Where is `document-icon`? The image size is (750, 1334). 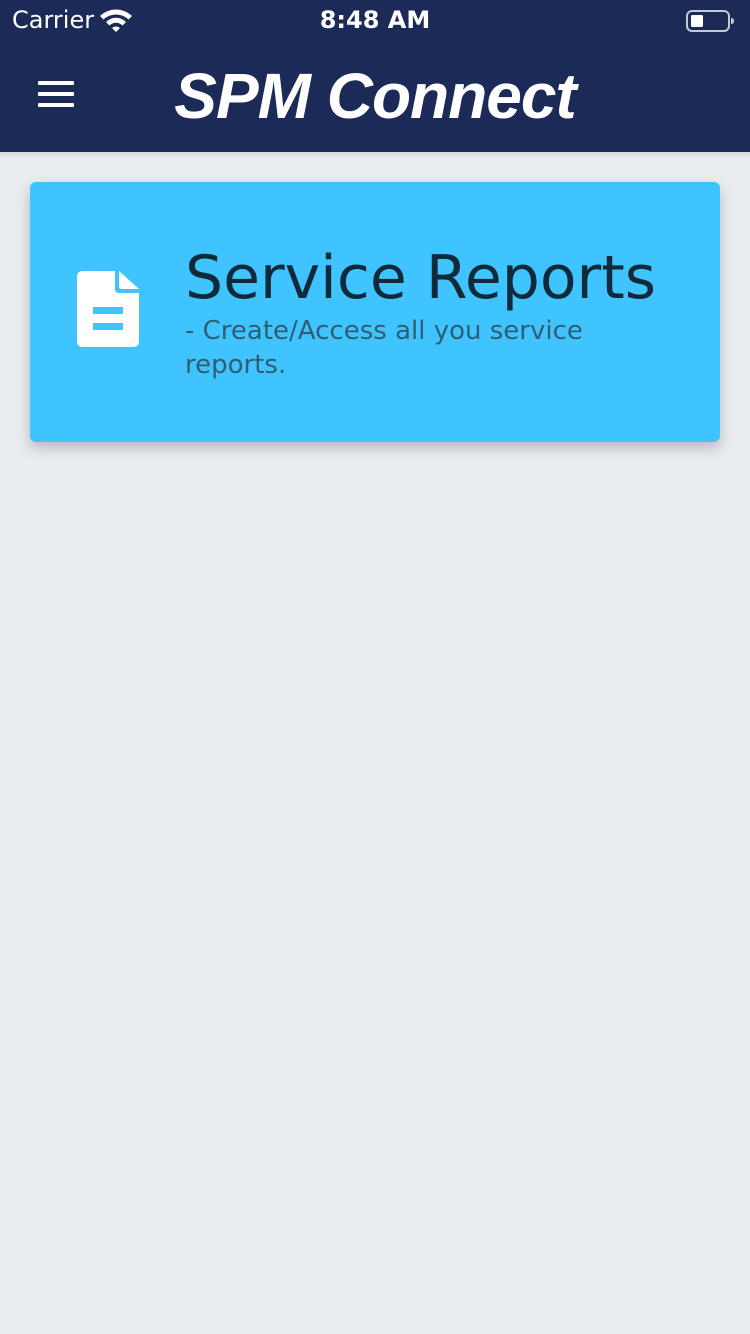 document-icon is located at coordinates (108, 309).